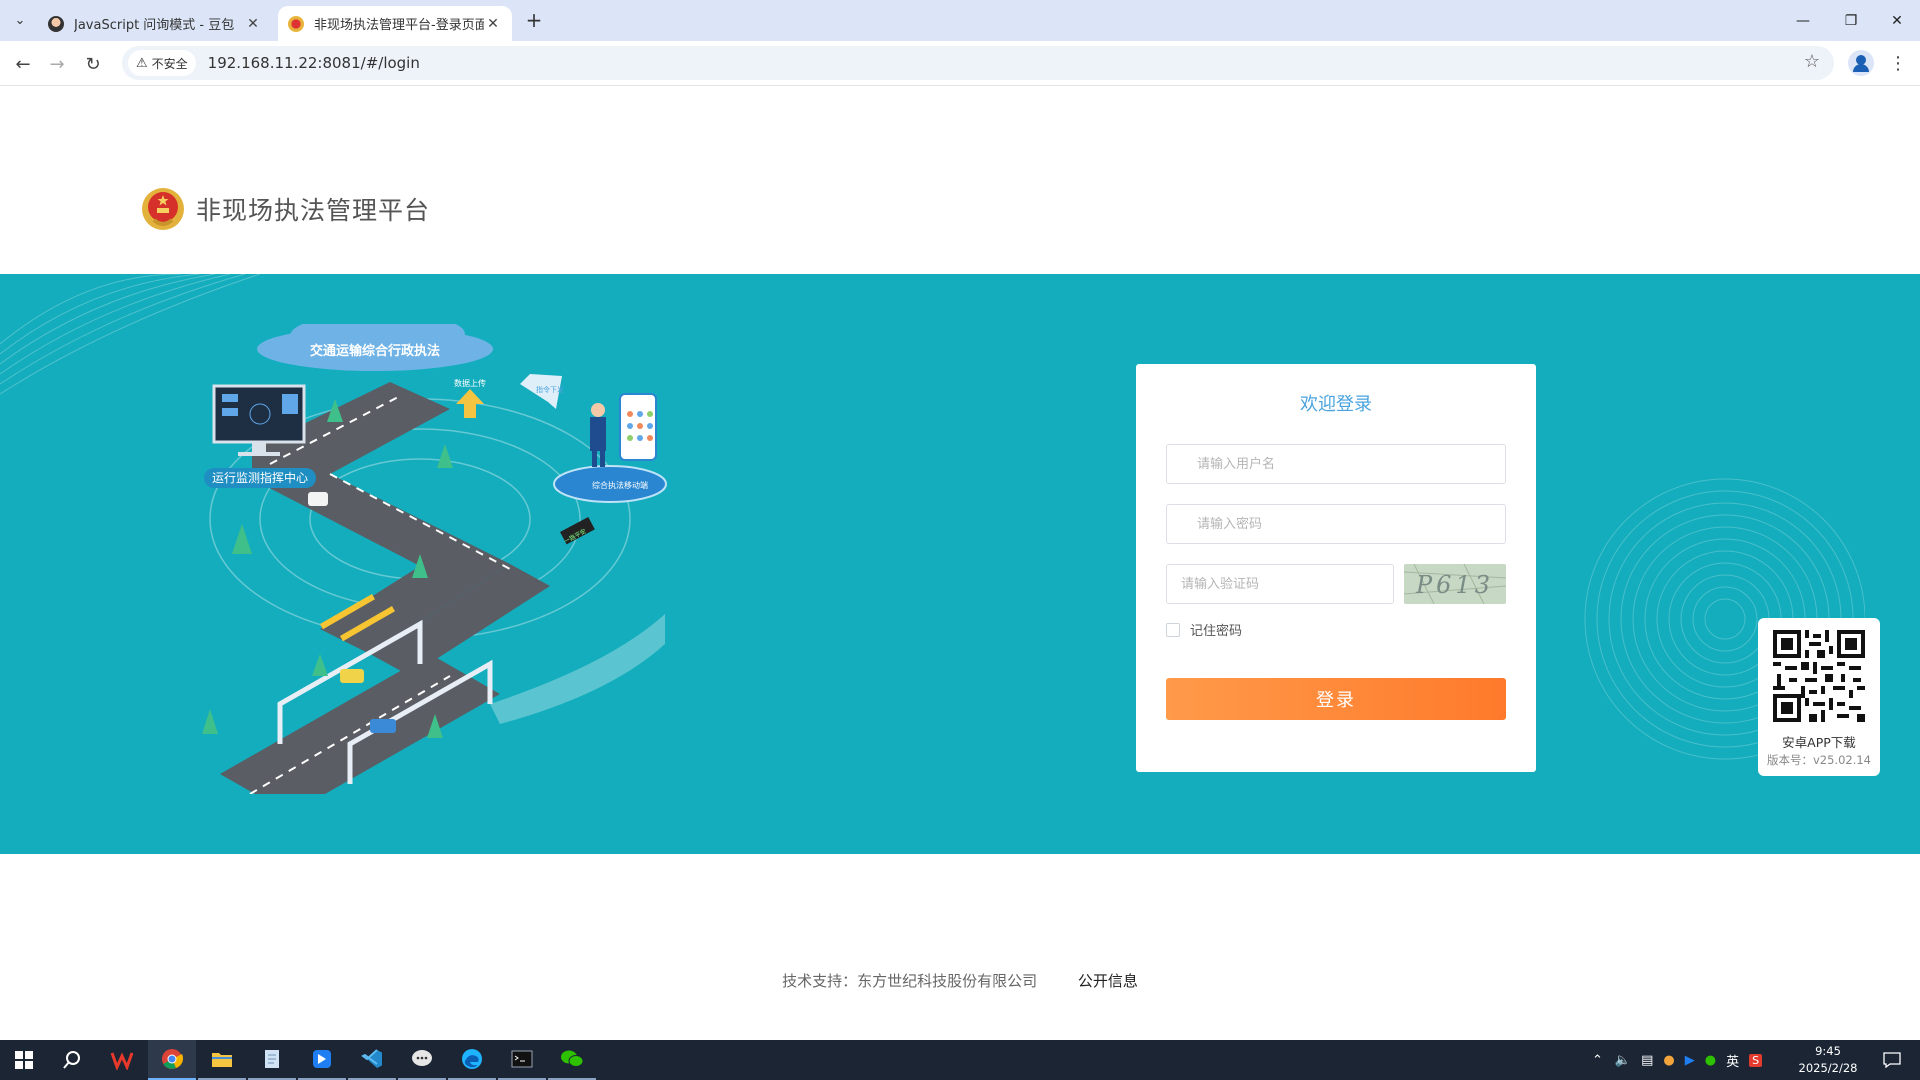  I want to click on tab-login-page: 非现场执法管理平台-登录页面 ✕, so click(395, 23).